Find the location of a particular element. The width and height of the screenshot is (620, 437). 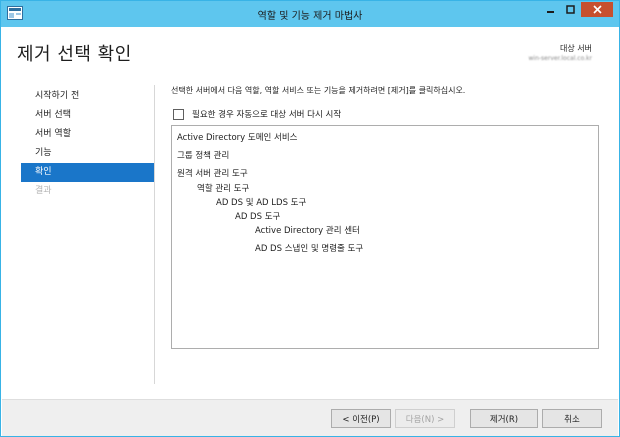

minimize-icon is located at coordinates (550, 12).